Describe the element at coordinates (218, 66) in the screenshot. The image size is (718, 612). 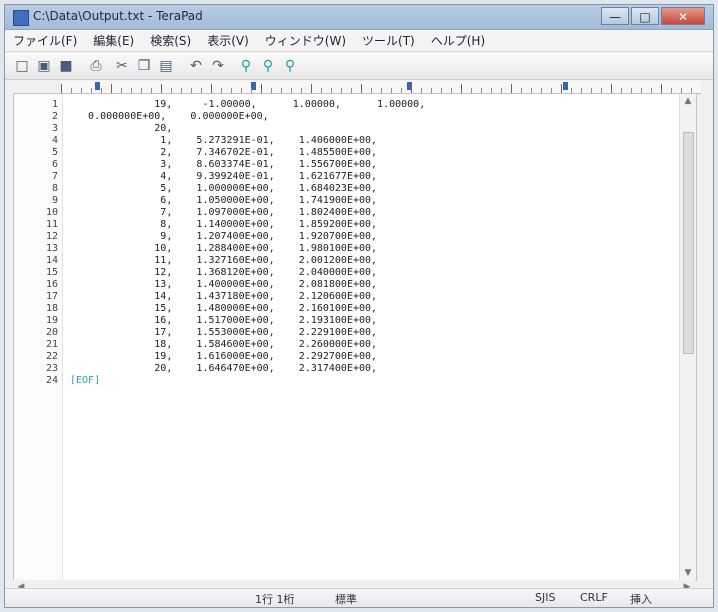
I see `redo-icon: ↷` at that location.